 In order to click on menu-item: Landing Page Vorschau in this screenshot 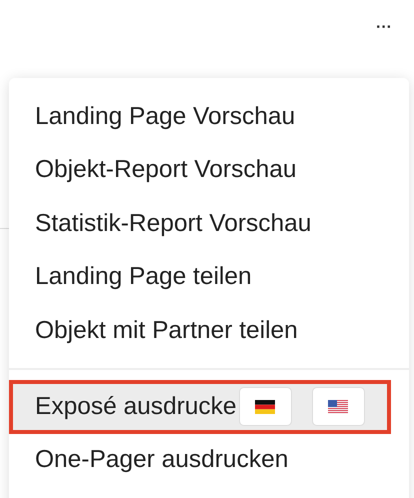, I will do `click(209, 117)`.